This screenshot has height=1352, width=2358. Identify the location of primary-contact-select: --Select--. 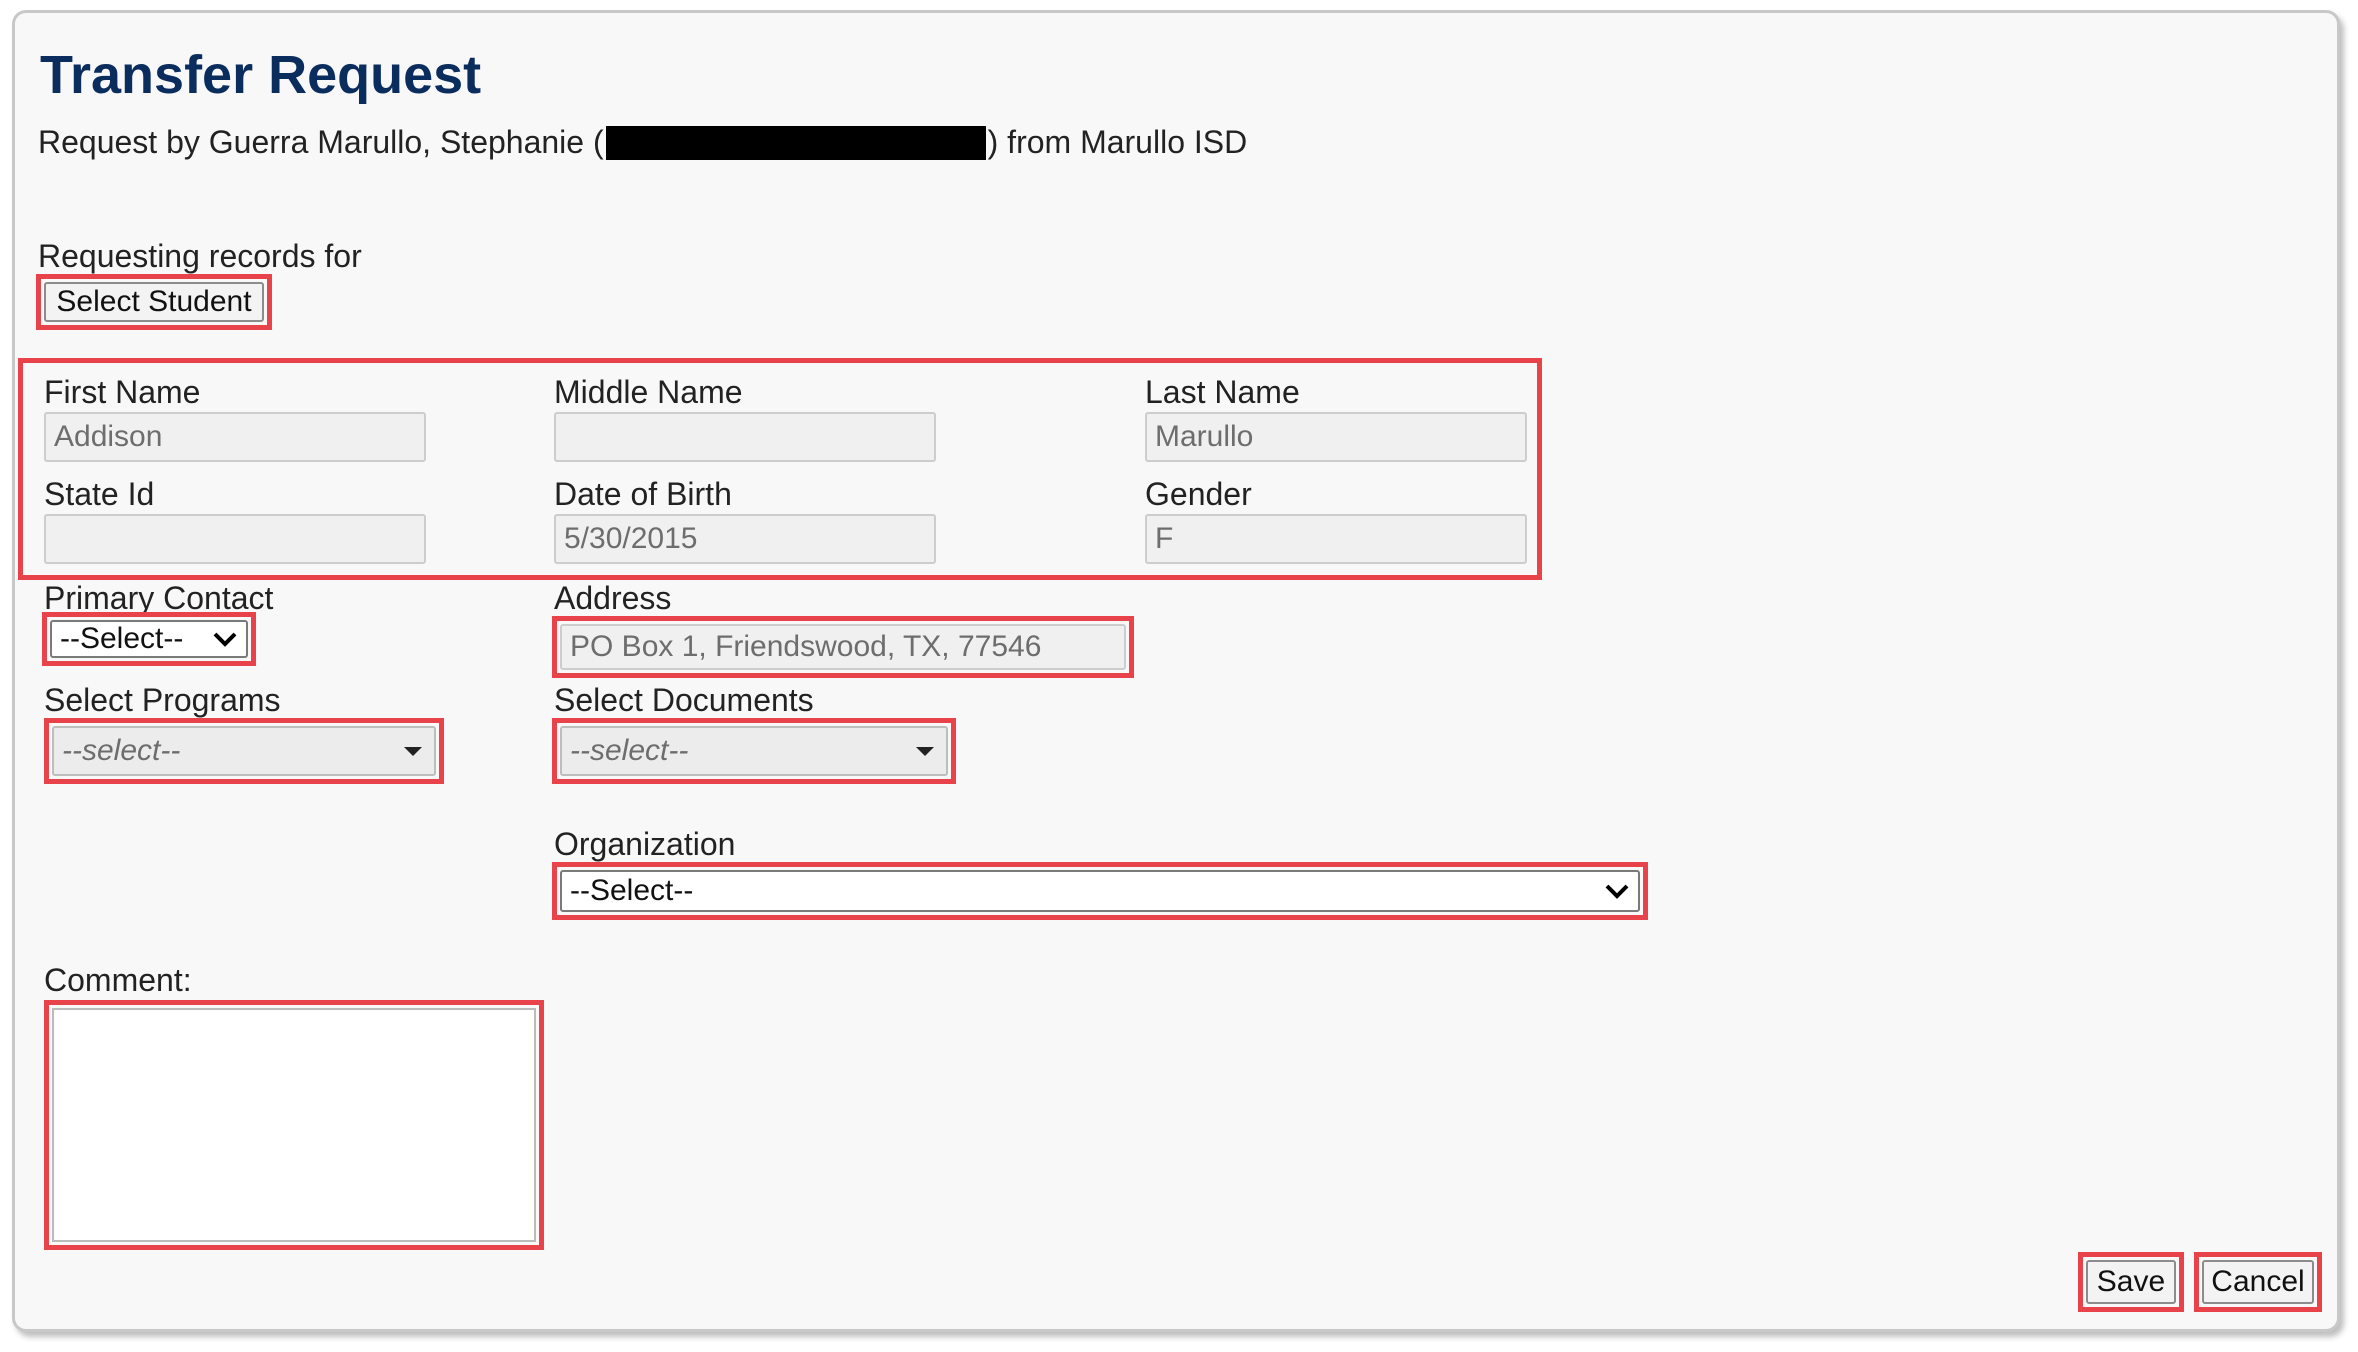
(149, 639).